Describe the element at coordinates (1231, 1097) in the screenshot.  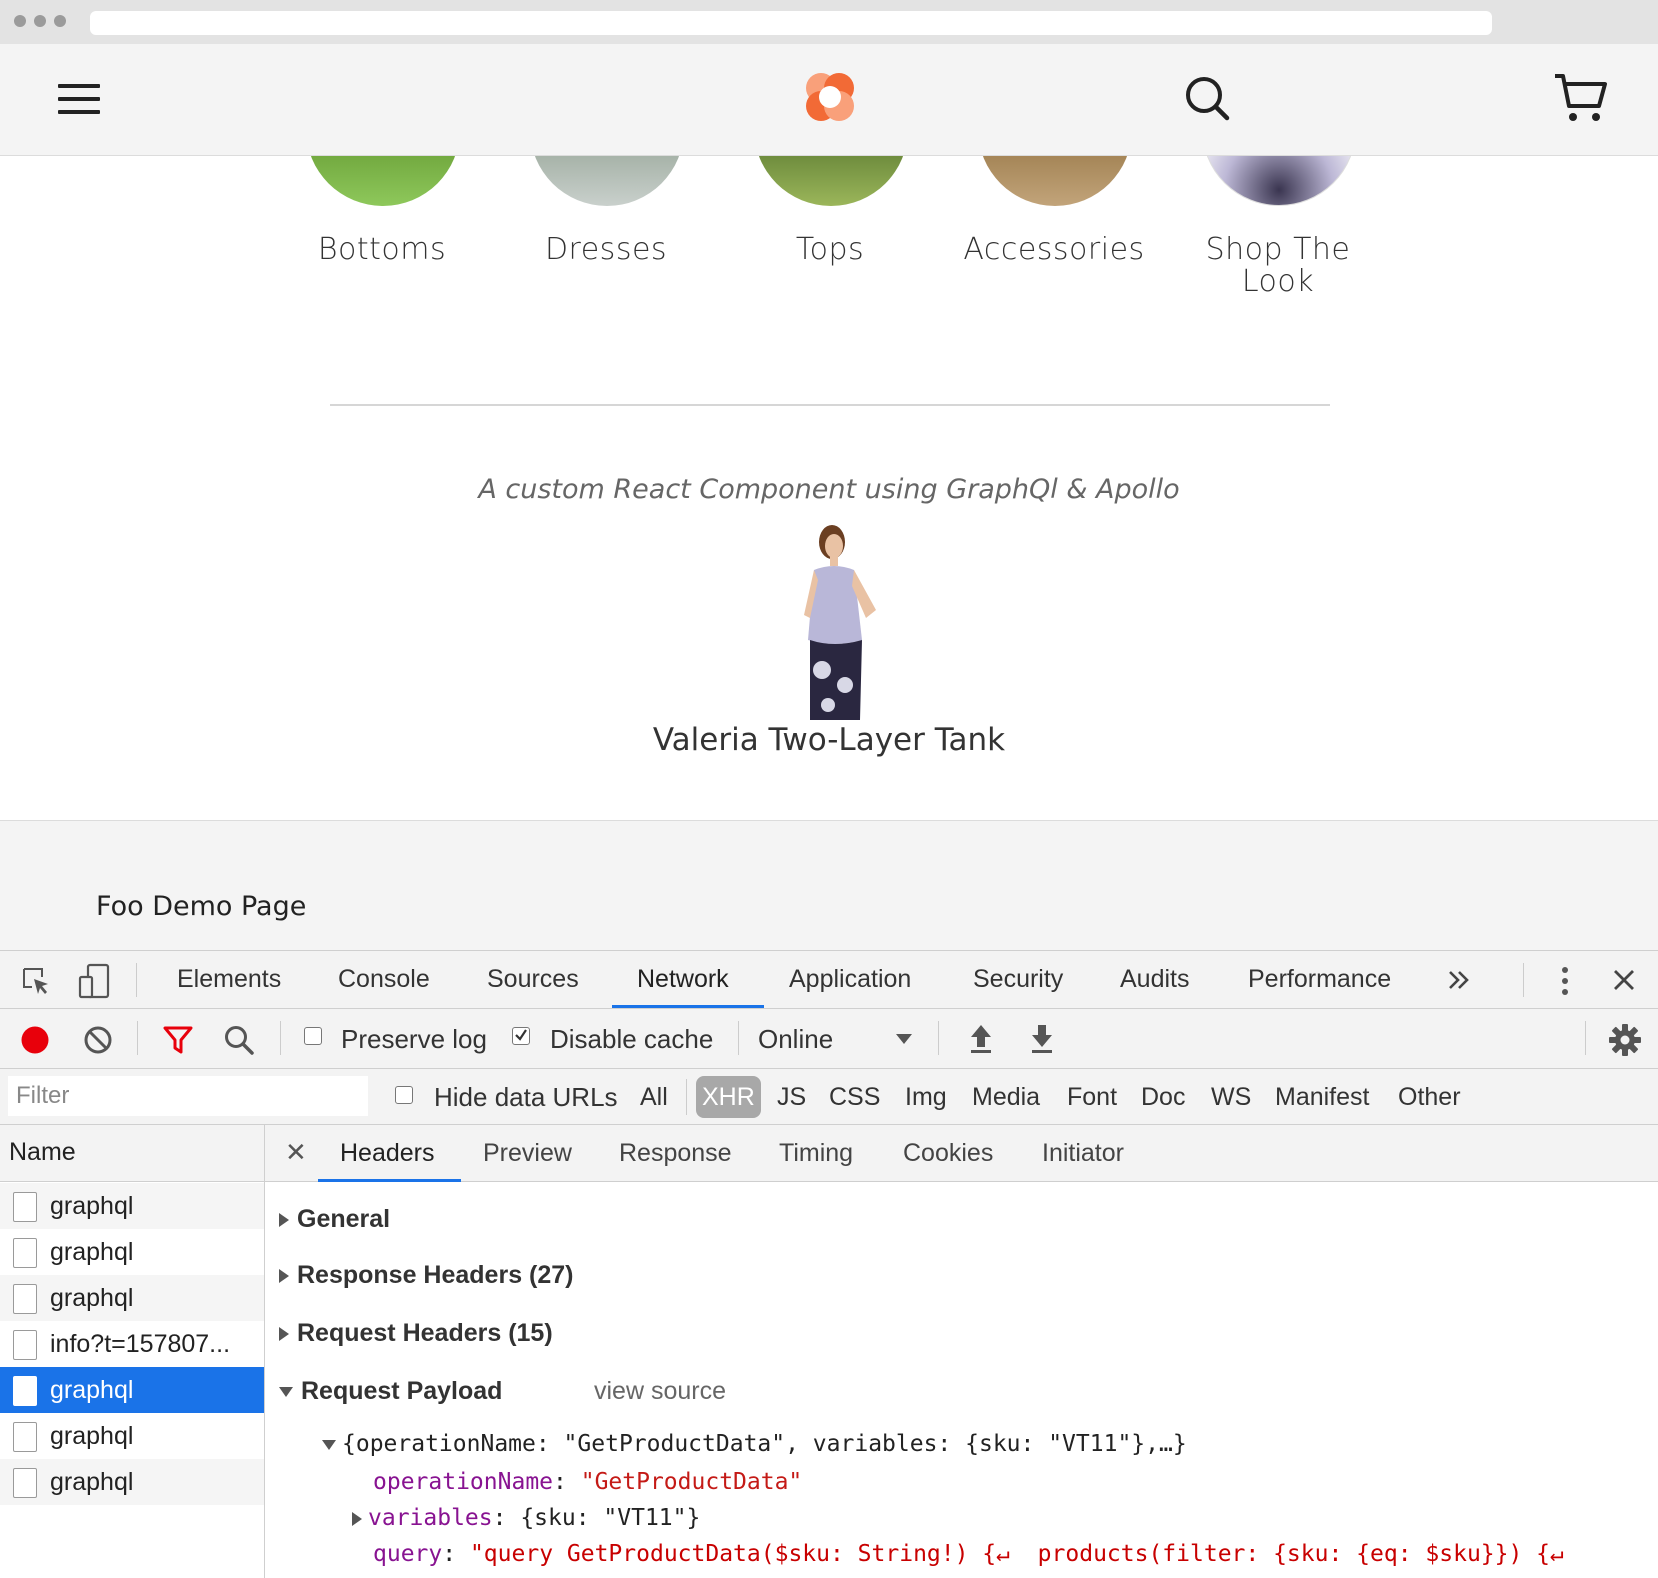
I see `type-filter-ws: WS` at that location.